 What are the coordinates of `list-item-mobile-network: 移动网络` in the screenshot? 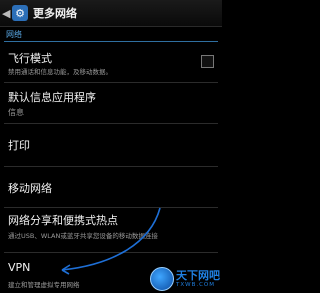 It's located at (111, 187).